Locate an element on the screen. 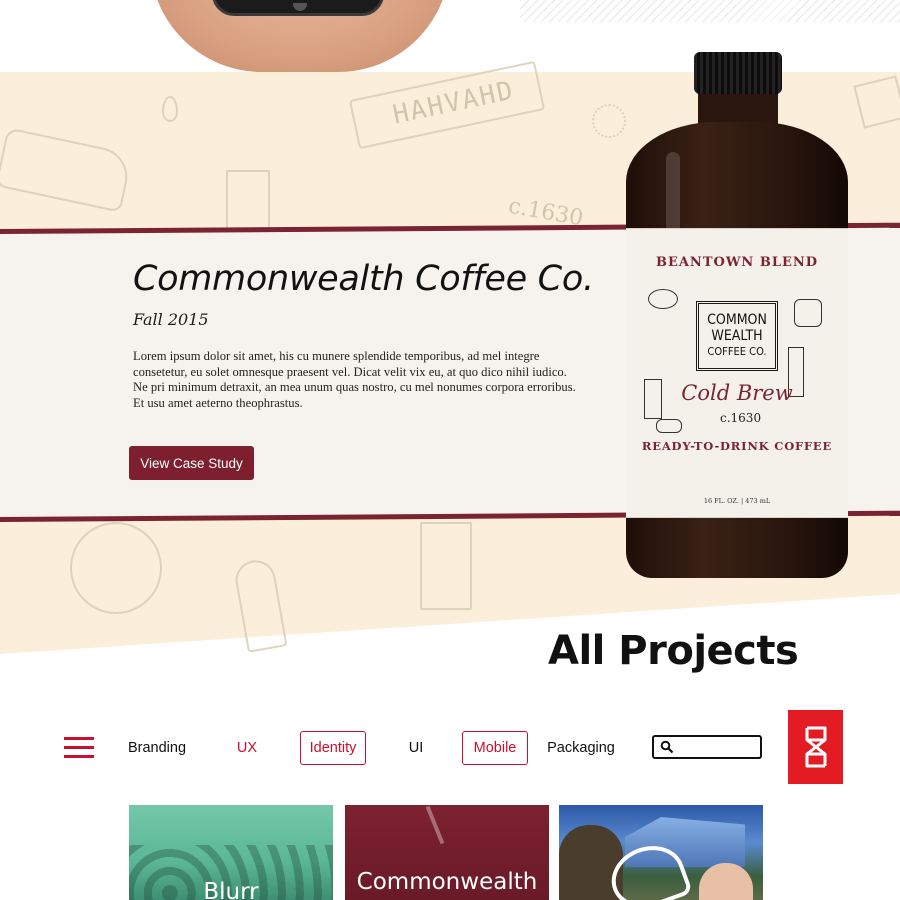 The height and width of the screenshot is (900, 900). brand-logo-glyph is located at coordinates (815, 747).